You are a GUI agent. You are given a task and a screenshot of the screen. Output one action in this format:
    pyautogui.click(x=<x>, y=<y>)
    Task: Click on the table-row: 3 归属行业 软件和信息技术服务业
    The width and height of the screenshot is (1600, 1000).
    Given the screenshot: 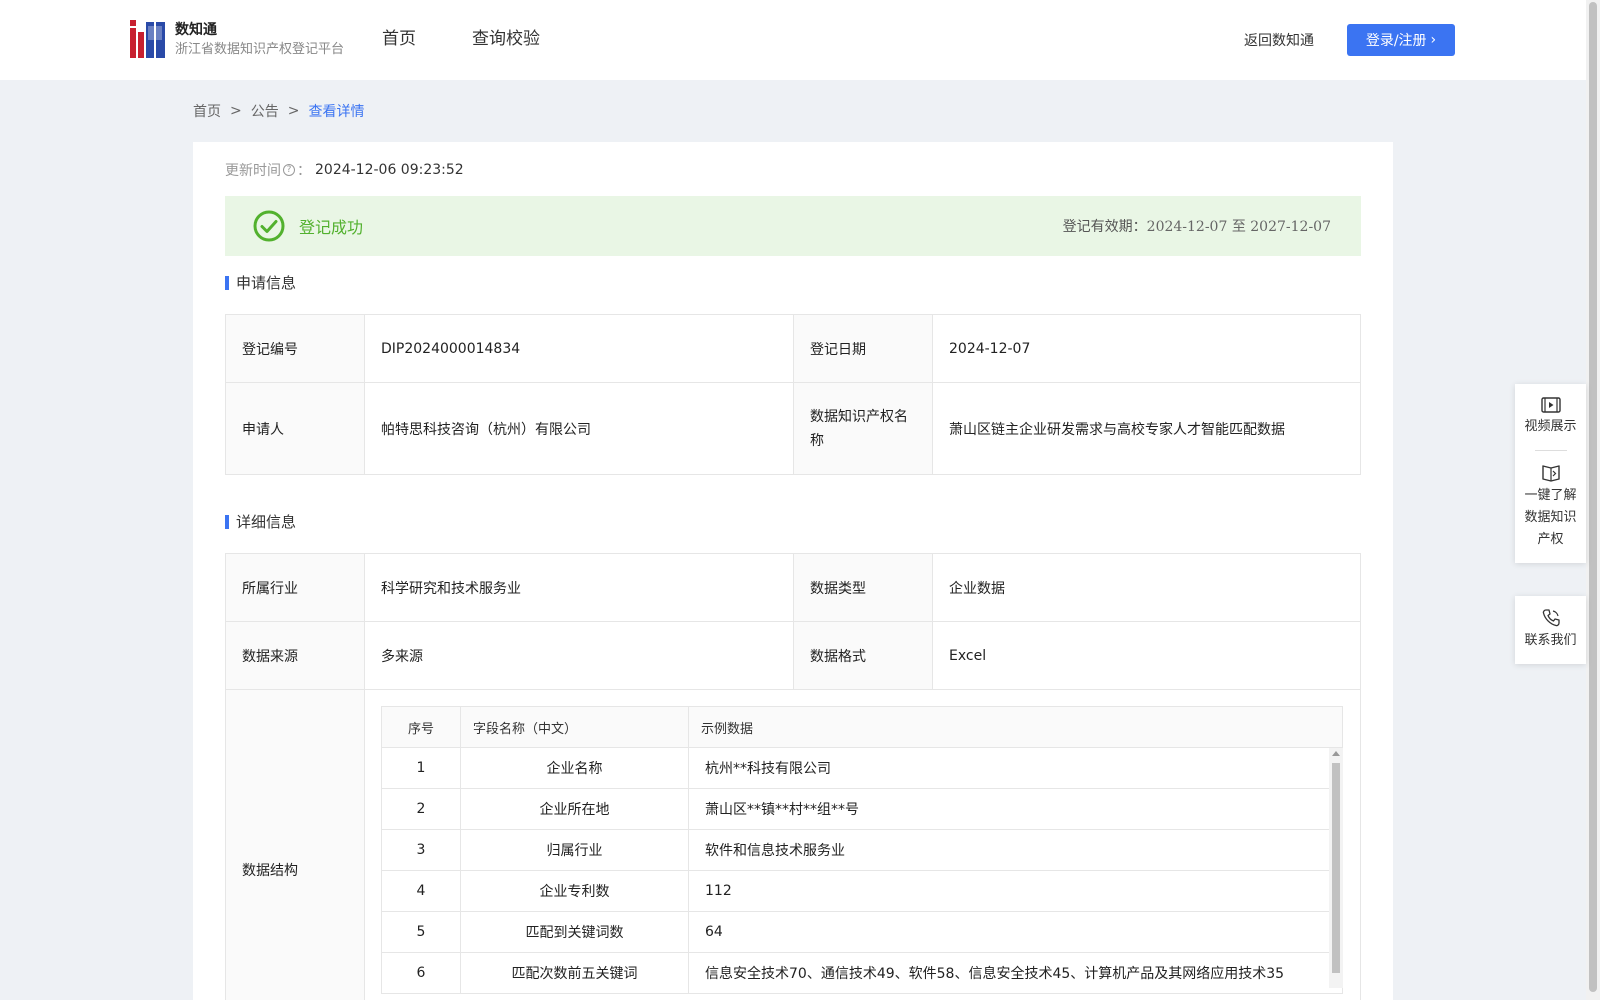 What is the action you would take?
    pyautogui.click(x=862, y=850)
    